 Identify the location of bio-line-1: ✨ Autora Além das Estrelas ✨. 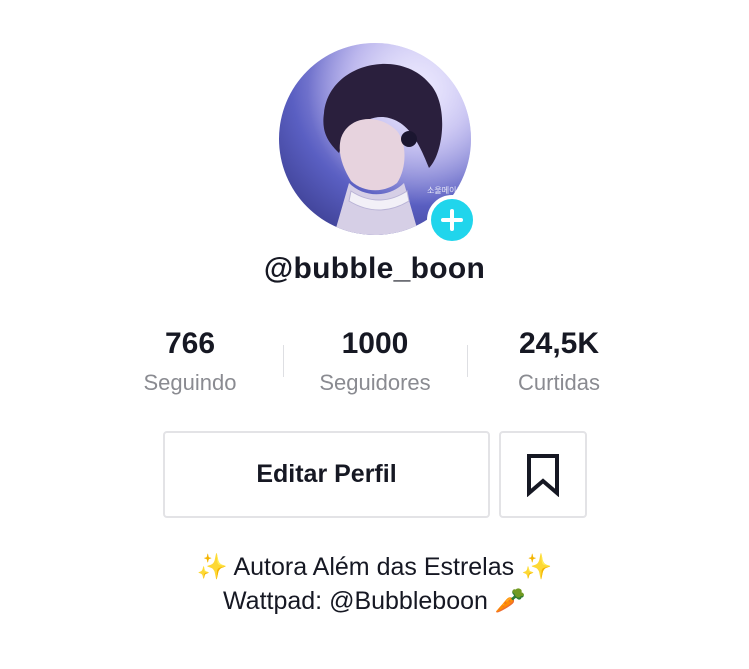
(374, 567).